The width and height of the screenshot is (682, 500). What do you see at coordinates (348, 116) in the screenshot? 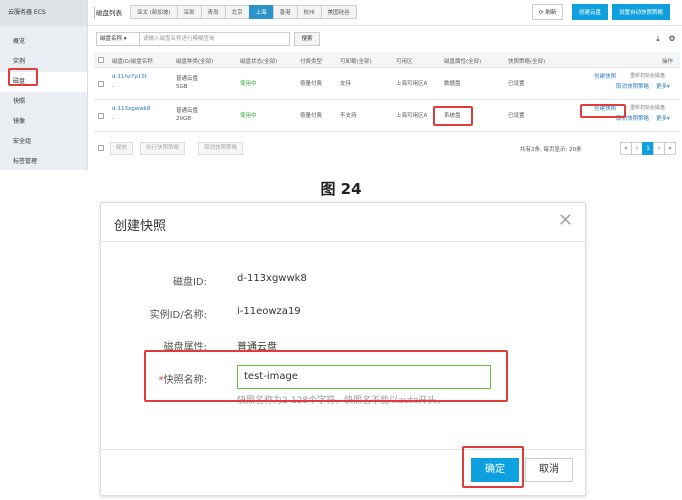
I see `detachable: 不支持` at bounding box center [348, 116].